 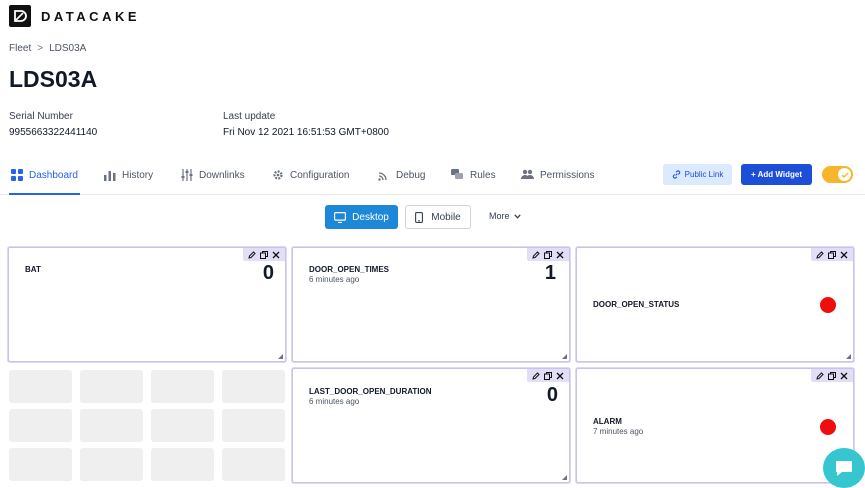 I want to click on tab-rules: Rules, so click(x=473, y=175).